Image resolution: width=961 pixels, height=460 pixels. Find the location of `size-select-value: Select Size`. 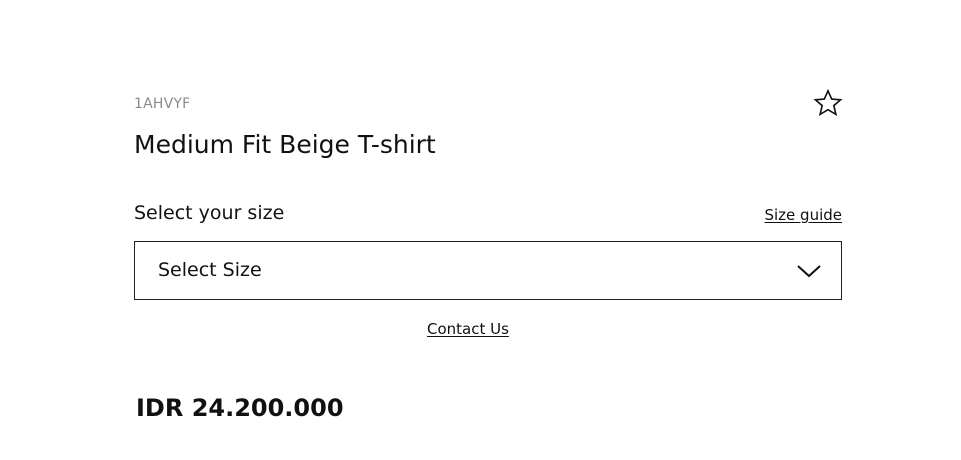

size-select-value: Select Size is located at coordinates (210, 270).